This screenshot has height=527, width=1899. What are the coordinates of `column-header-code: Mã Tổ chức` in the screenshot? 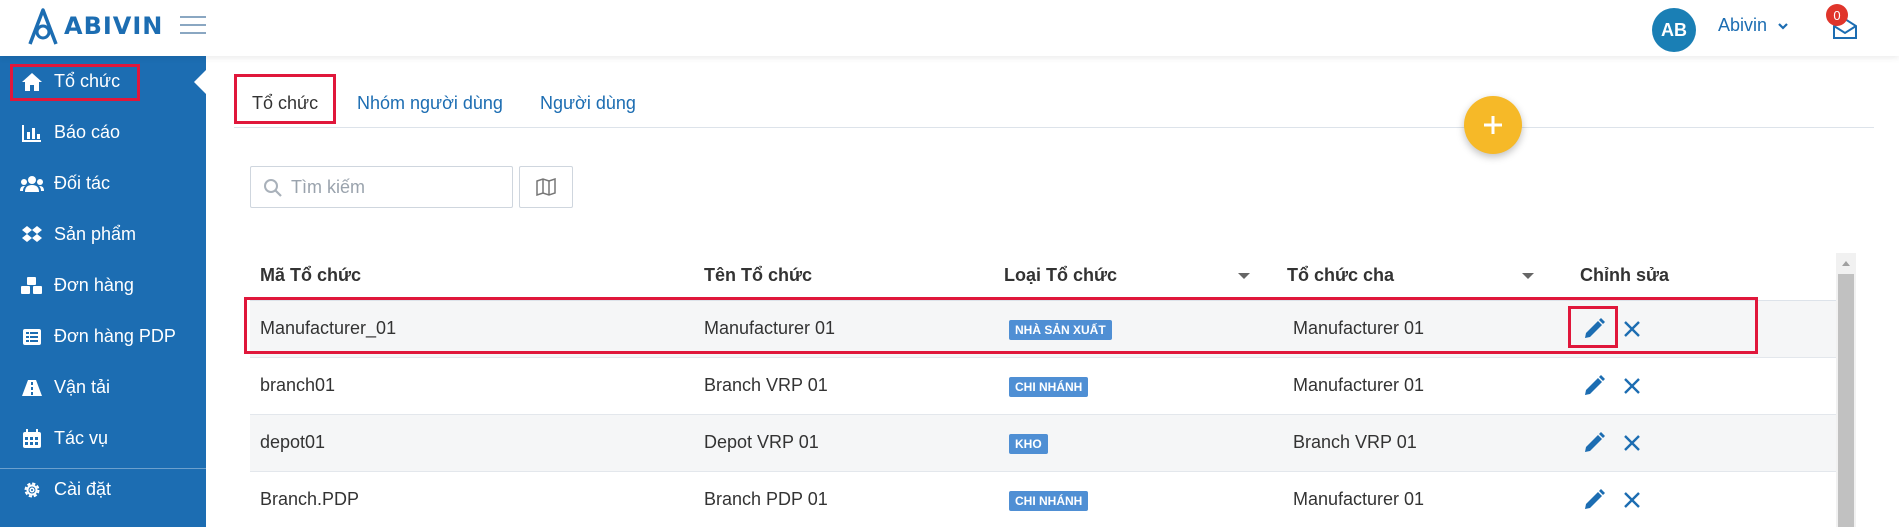 It's located at (311, 275).